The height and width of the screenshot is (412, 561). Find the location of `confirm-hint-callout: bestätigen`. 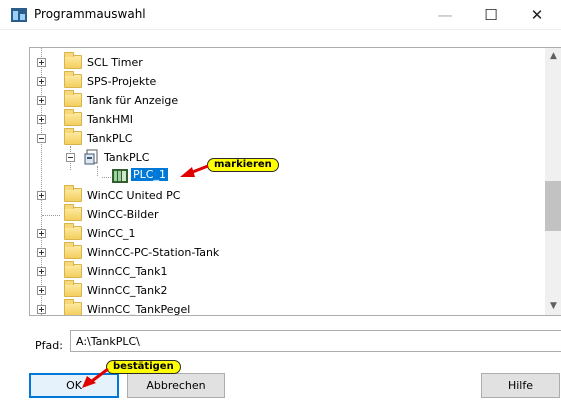

confirm-hint-callout: bestätigen is located at coordinates (143, 367).